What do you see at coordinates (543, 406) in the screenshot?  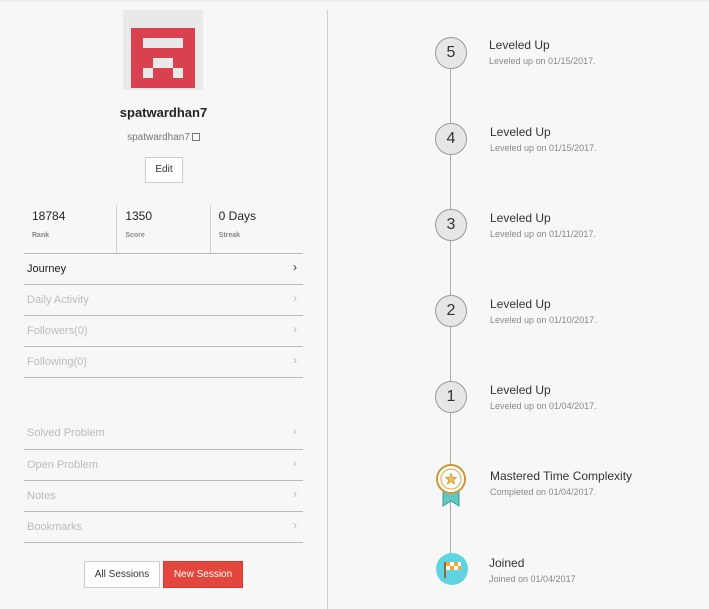 I see `event-subtitle: Leveled up on 01/04/2017.` at bounding box center [543, 406].